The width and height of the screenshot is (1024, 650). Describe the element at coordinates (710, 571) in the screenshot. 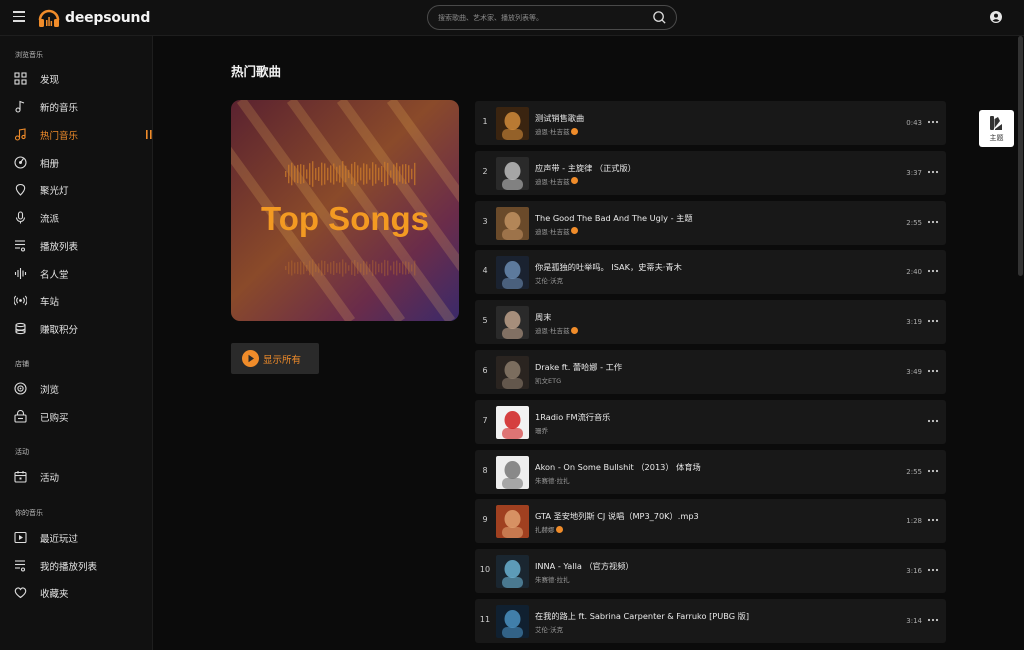

I see `track-row: 10 INNA - Yalla （官方视频） 朱赛德·拉扎 3:16` at that location.